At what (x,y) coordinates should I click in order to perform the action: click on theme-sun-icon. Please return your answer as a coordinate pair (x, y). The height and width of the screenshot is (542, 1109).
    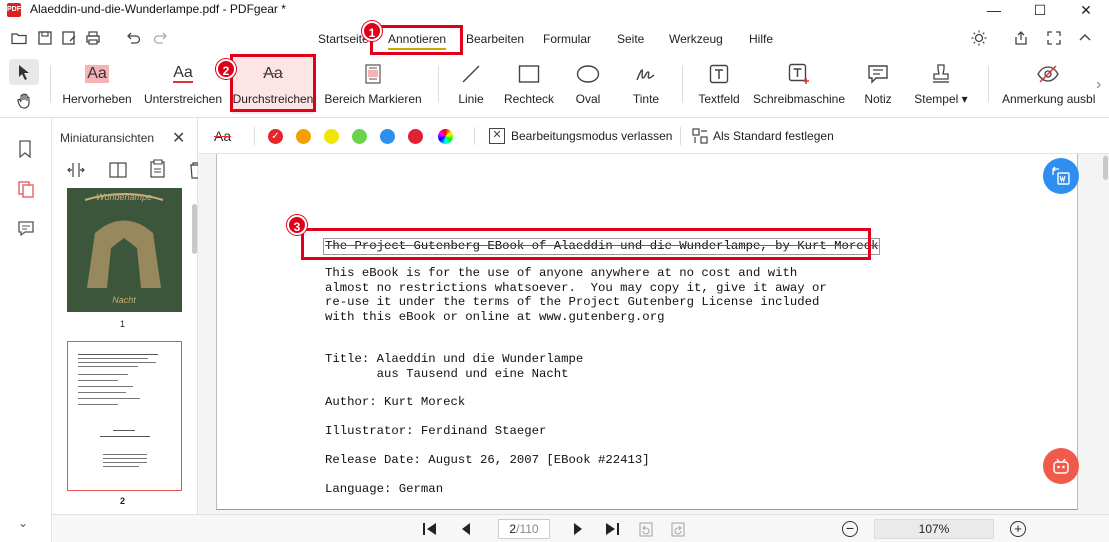
    Looking at the image, I should click on (979, 38).